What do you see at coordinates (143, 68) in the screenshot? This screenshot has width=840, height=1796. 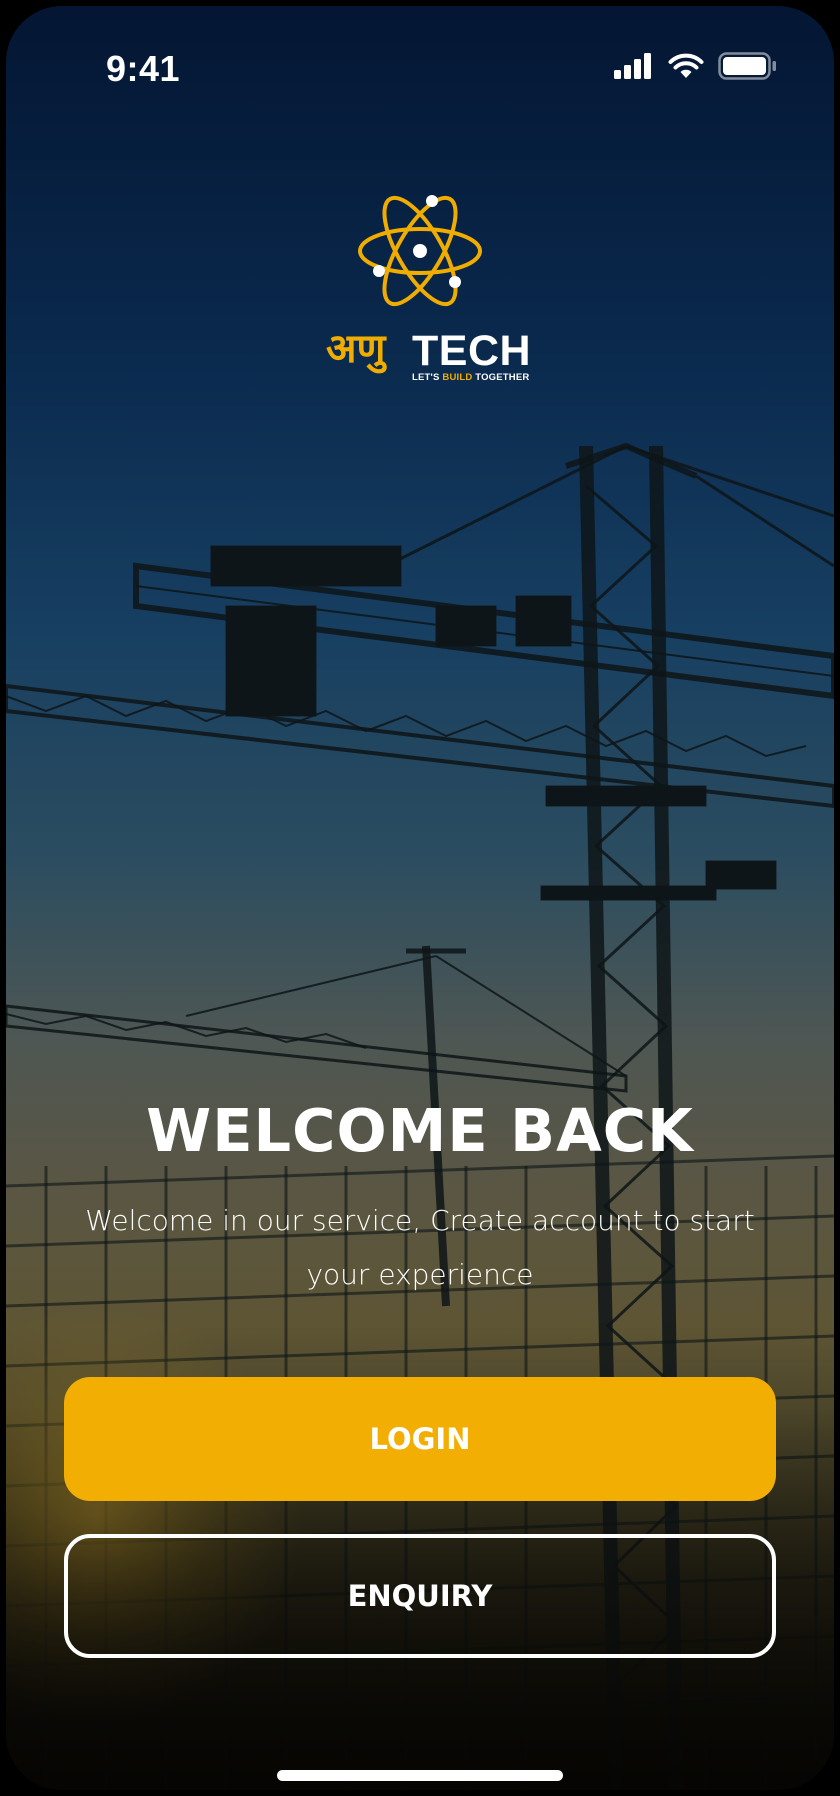 I see `status-time: 9:41` at bounding box center [143, 68].